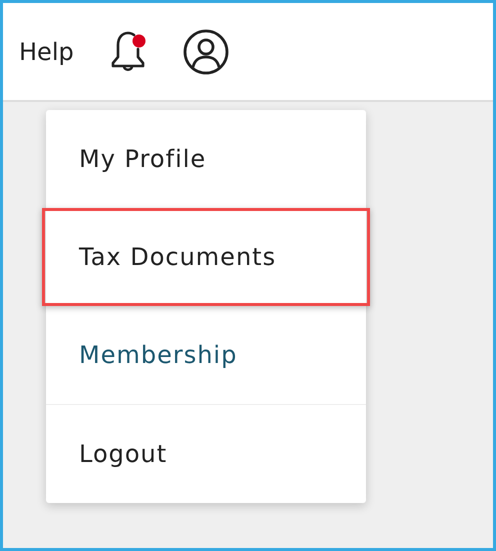 The image size is (496, 551). What do you see at coordinates (206, 159) in the screenshot?
I see `menu-item: My Profile` at bounding box center [206, 159].